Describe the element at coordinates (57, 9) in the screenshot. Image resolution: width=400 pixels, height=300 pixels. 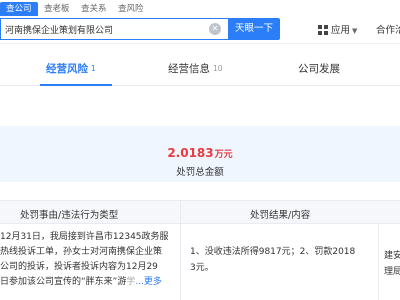
I see `tab-boss: 查老板` at that location.